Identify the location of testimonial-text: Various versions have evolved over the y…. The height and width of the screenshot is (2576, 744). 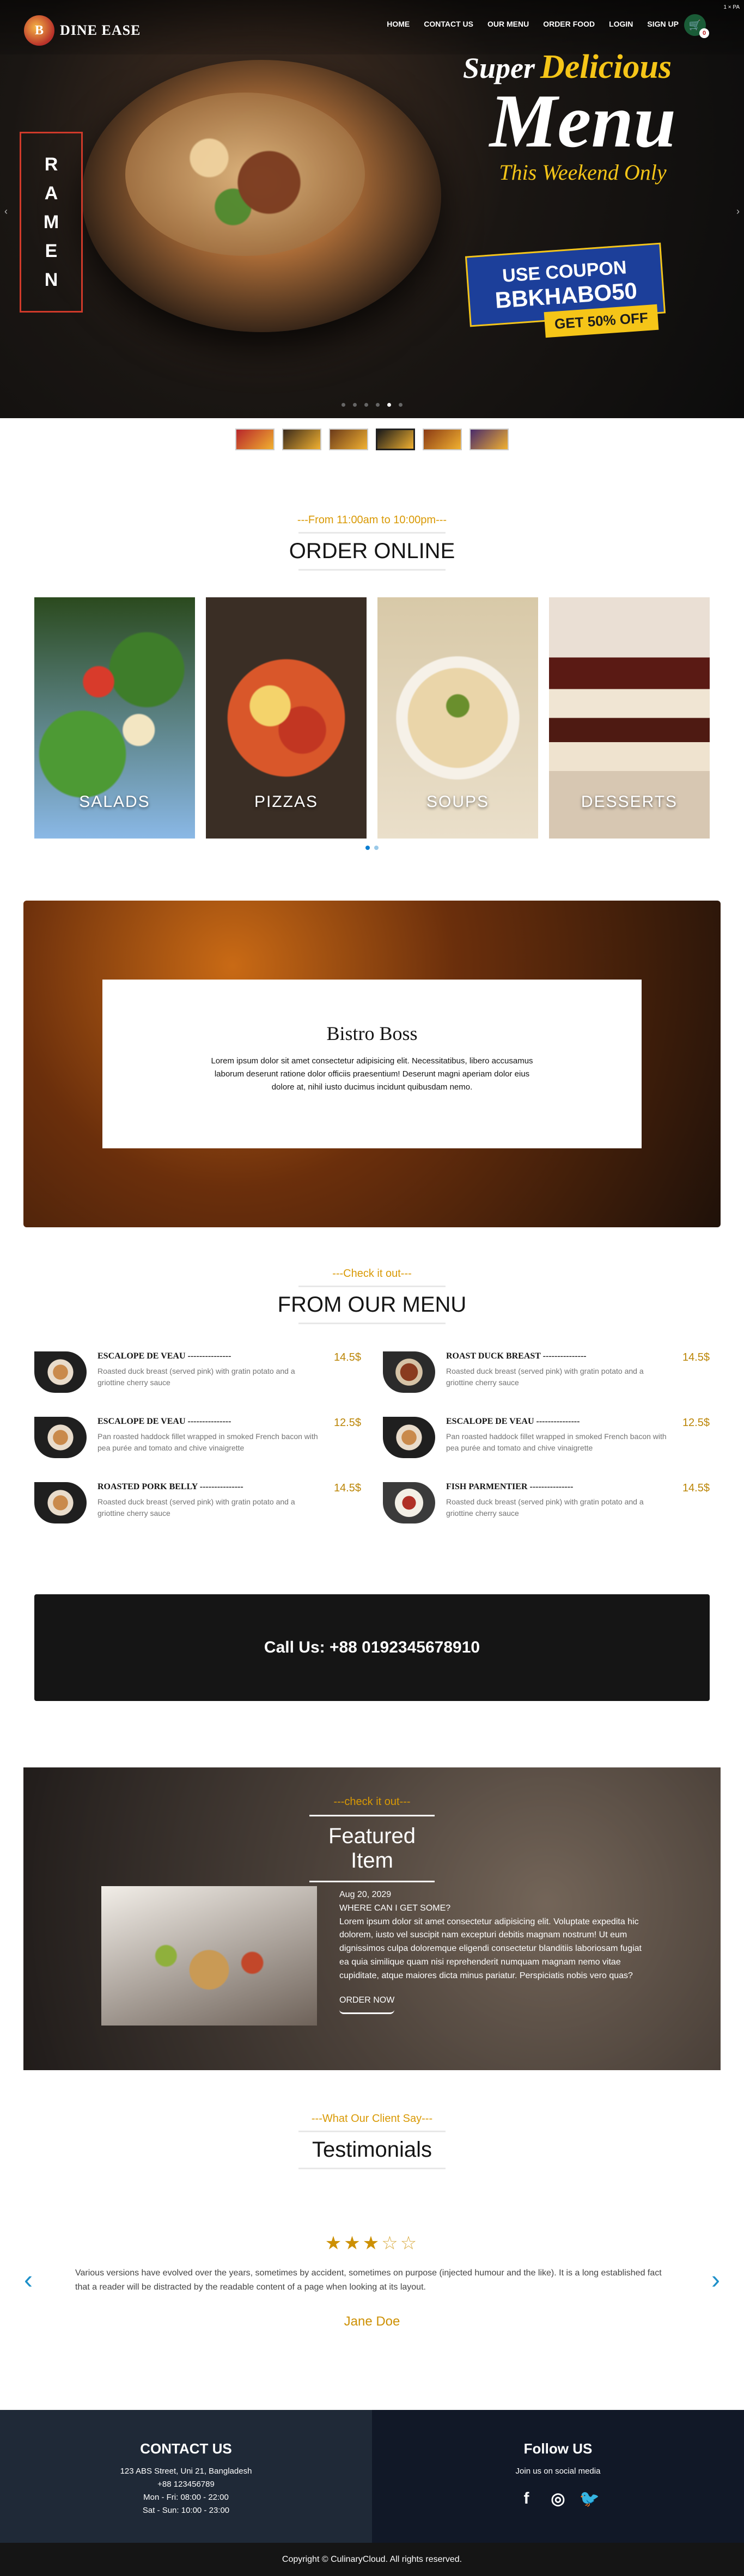
(368, 2280).